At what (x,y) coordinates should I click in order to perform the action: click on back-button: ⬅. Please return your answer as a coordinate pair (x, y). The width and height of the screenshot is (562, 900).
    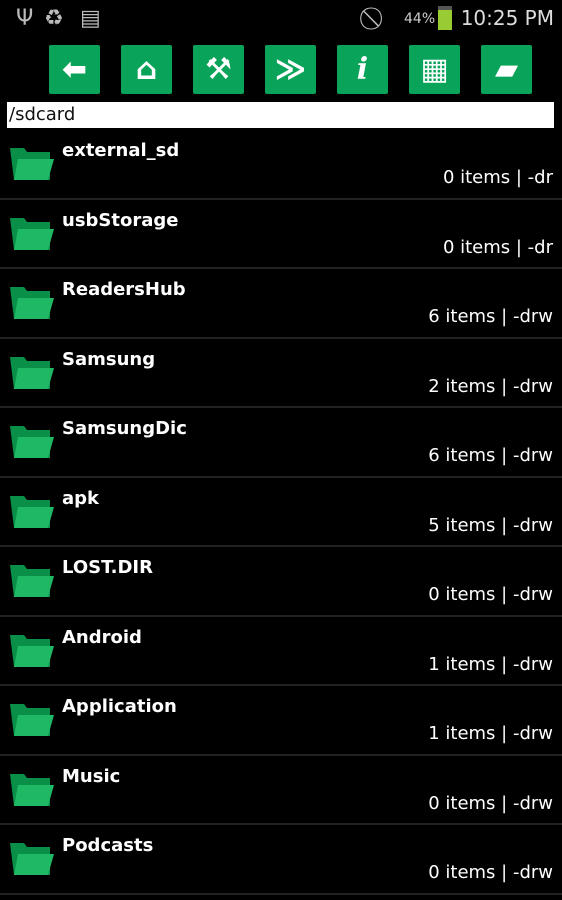
    Looking at the image, I should click on (74, 69).